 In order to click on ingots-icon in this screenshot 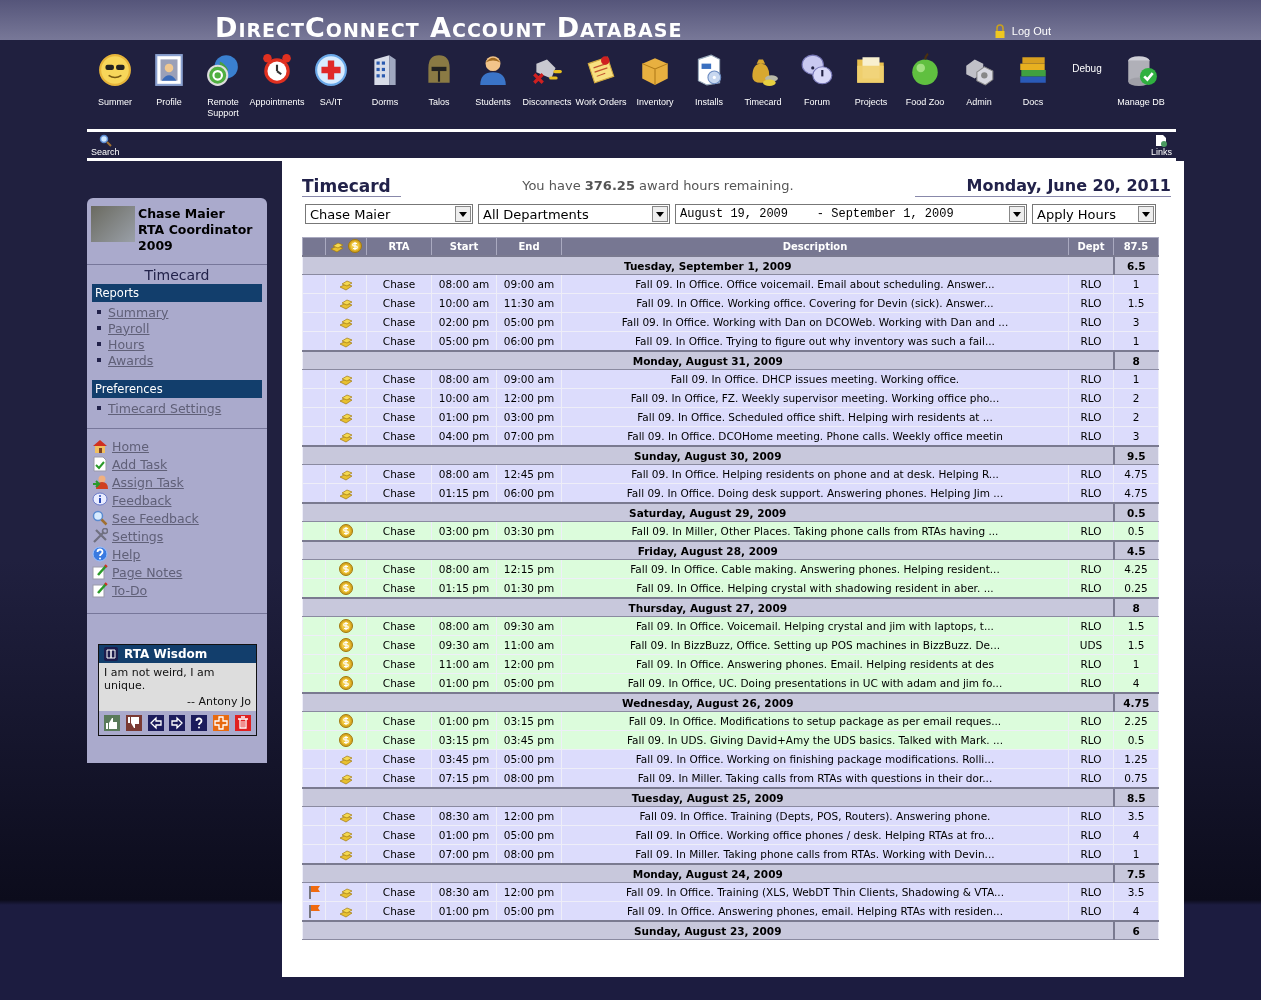, I will do `click(337, 246)`.